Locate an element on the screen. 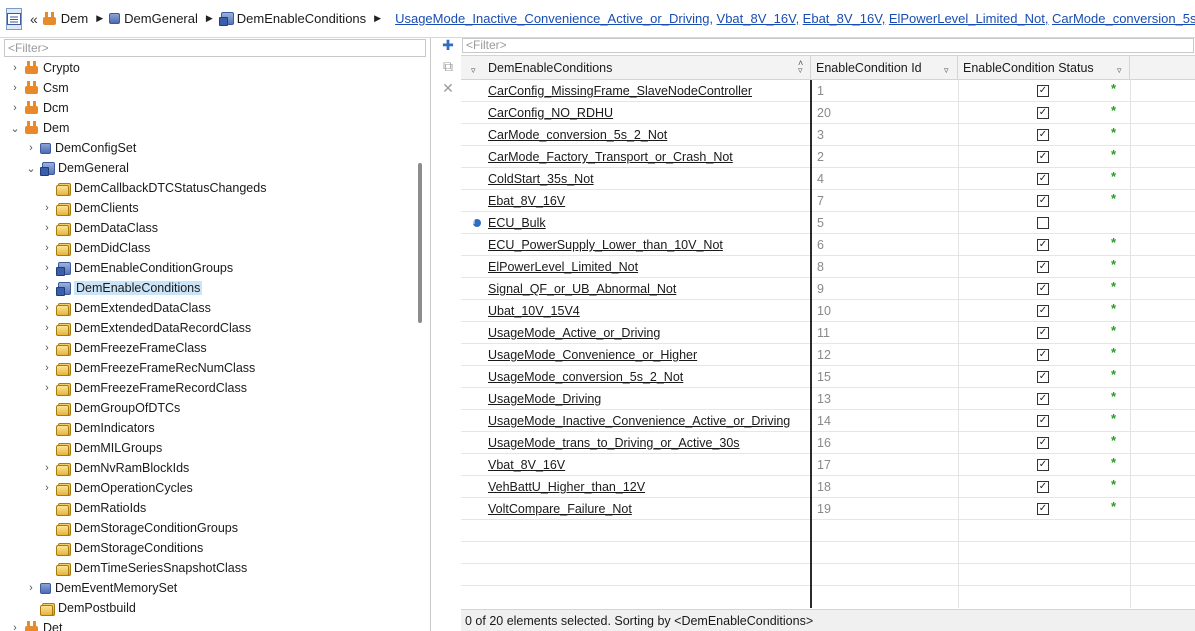 Image resolution: width=1195 pixels, height=631 pixels. tree-item: › DemFreezeFrameClass is located at coordinates (124, 348).